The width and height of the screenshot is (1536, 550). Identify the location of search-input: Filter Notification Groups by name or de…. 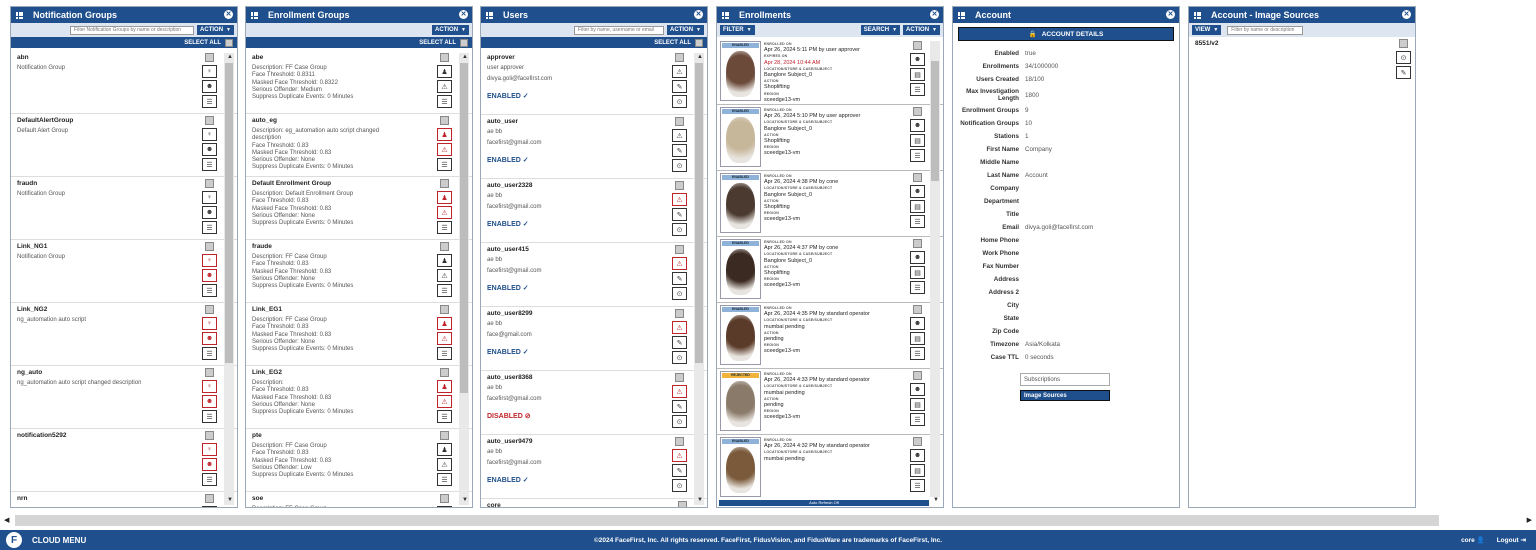
(132, 30).